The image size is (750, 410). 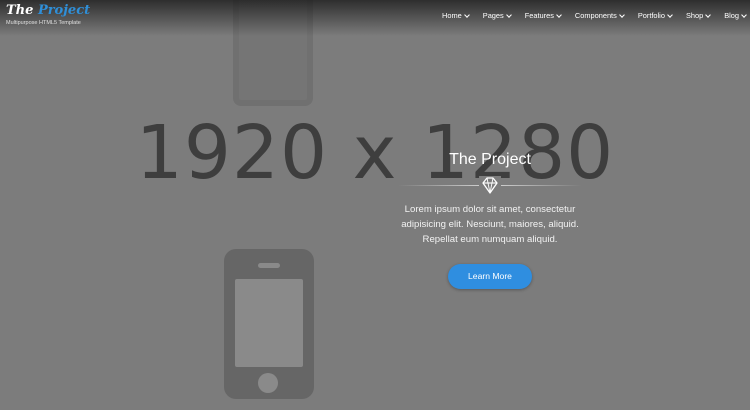 I want to click on nav-item-components: Components, so click(x=599, y=15).